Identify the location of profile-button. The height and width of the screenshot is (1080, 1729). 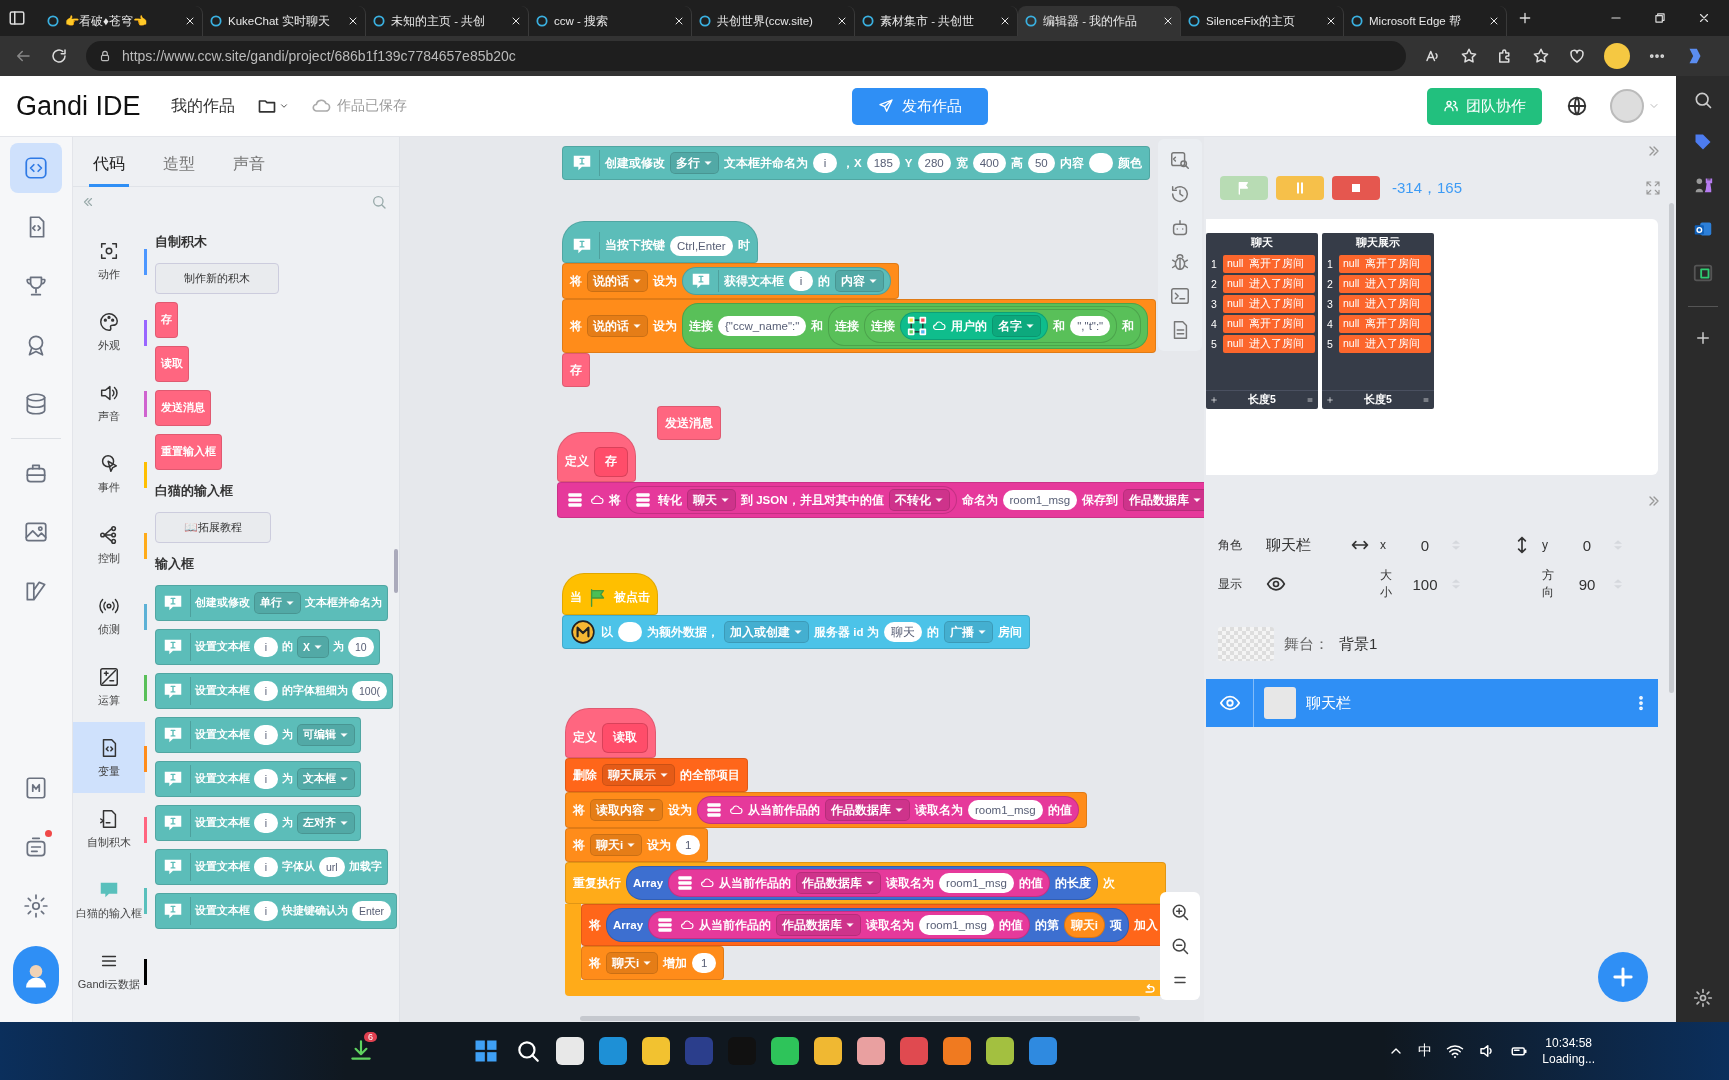
(36, 975).